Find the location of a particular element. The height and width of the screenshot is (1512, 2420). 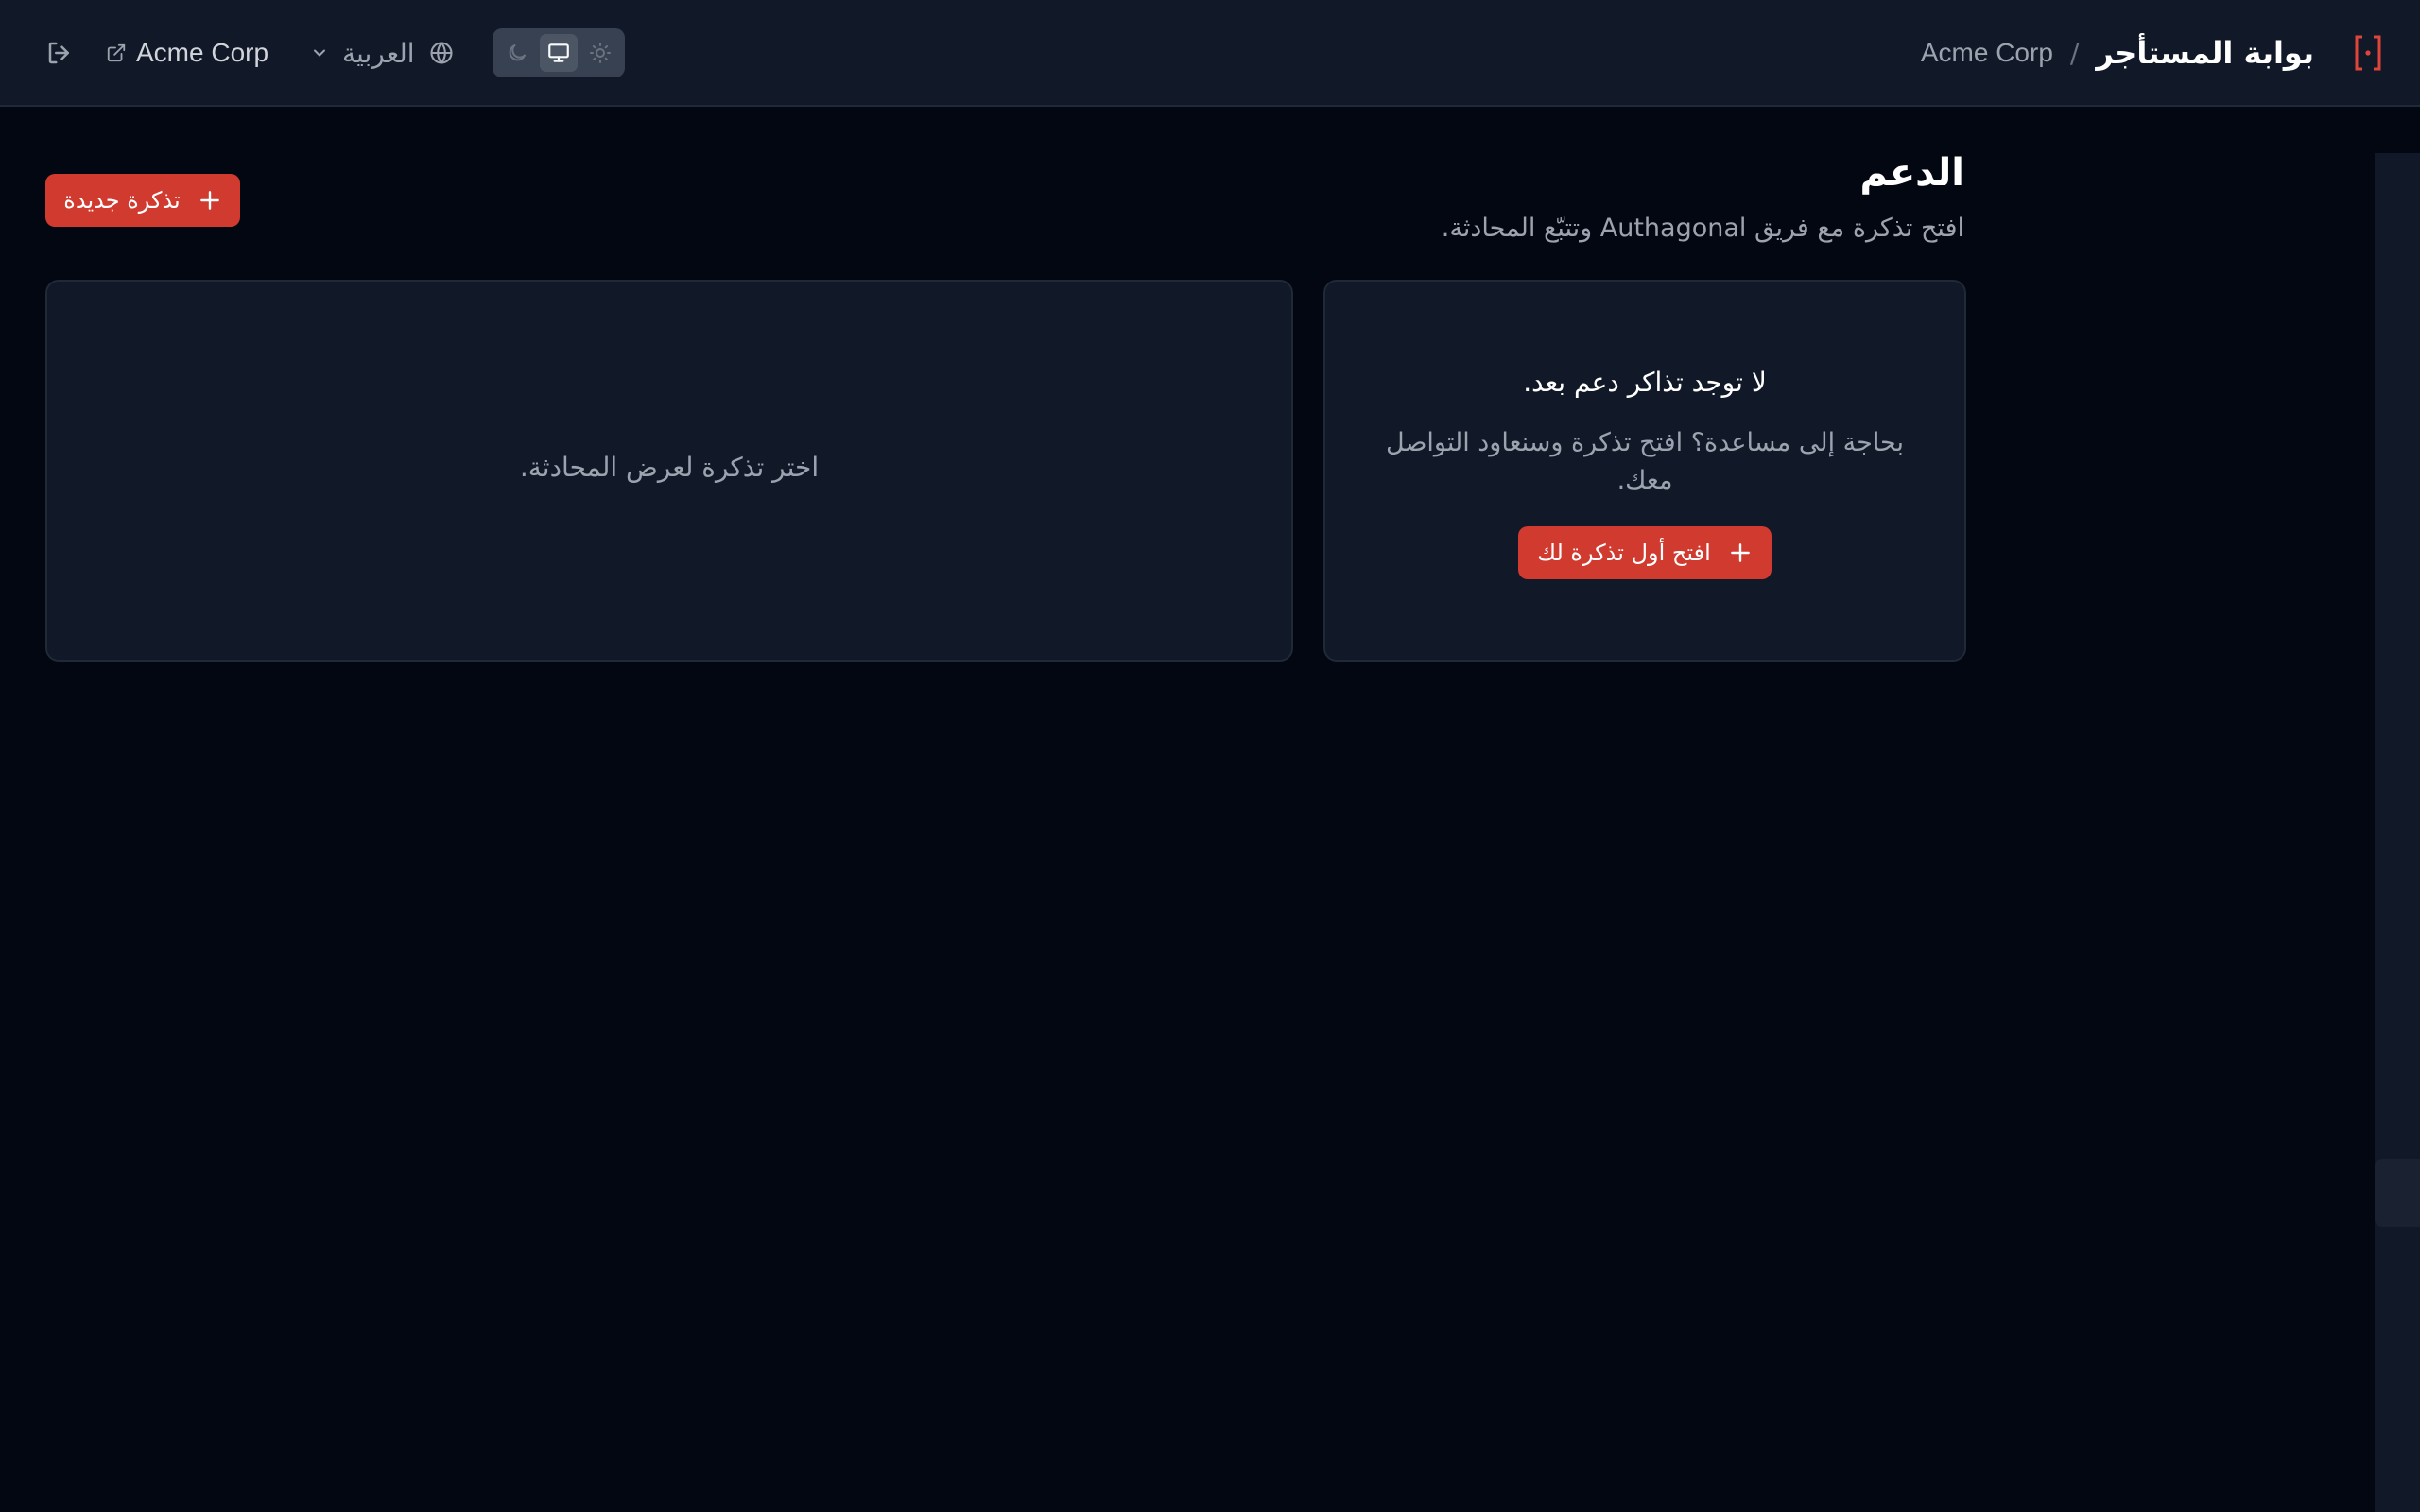

open-first-ticket-button: افتح أول تذكرة لك is located at coordinates (1645, 552).